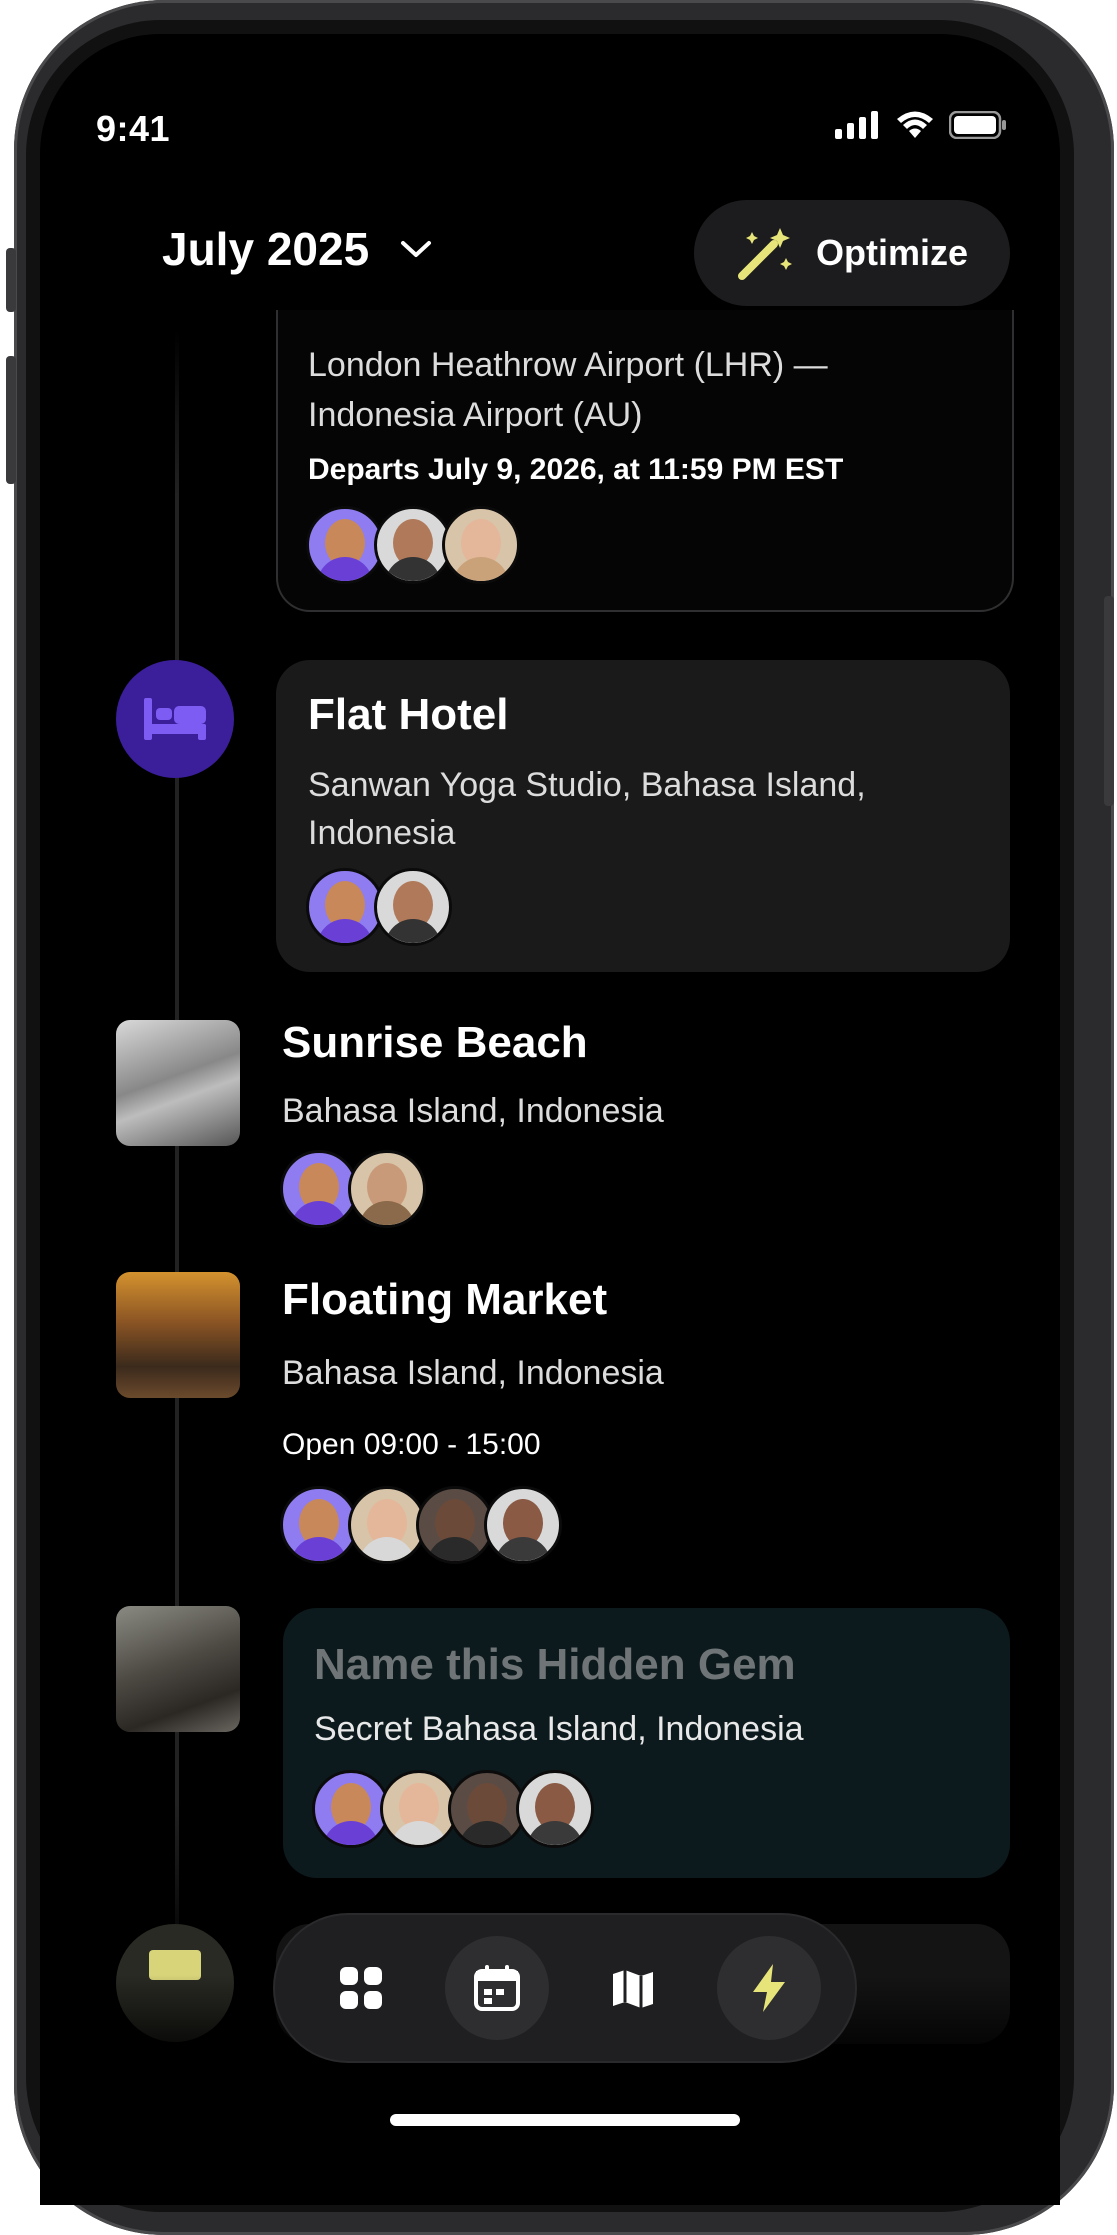 Image resolution: width=1117 pixels, height=2235 pixels. Describe the element at coordinates (565, 2120) in the screenshot. I see `home-indicator` at that location.